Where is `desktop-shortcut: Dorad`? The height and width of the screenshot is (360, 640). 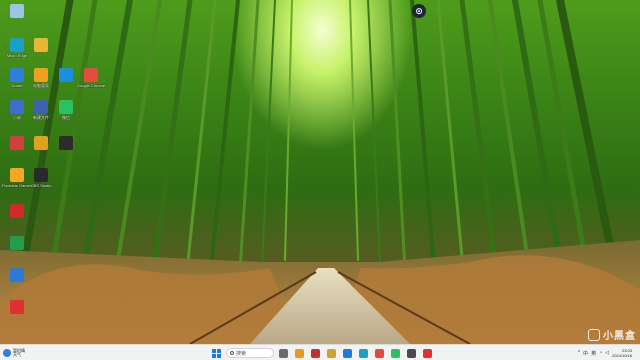
desktop-shortcut: Dorad is located at coordinates (17, 78).